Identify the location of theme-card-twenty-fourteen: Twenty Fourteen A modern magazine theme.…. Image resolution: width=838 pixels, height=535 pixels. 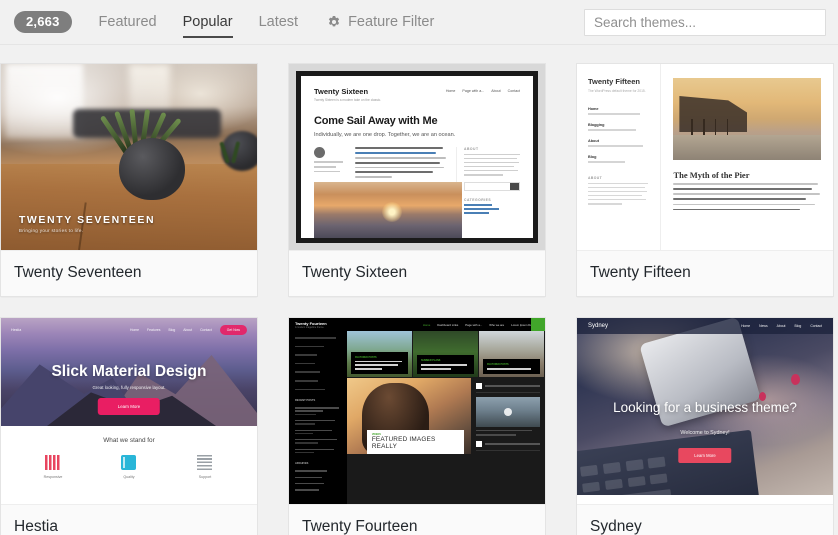
(417, 426).